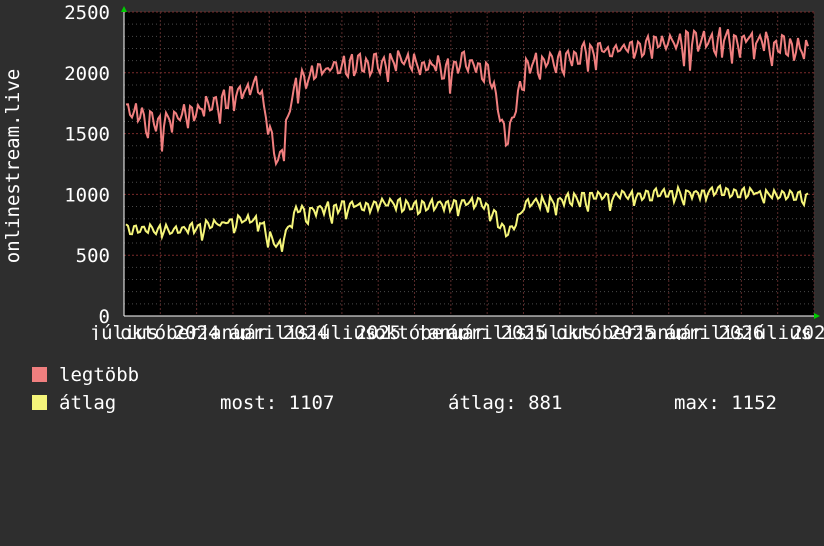 The width and height of the screenshot is (824, 546). What do you see at coordinates (505, 403) in the screenshot?
I see `stat-average: átlag: 881` at bounding box center [505, 403].